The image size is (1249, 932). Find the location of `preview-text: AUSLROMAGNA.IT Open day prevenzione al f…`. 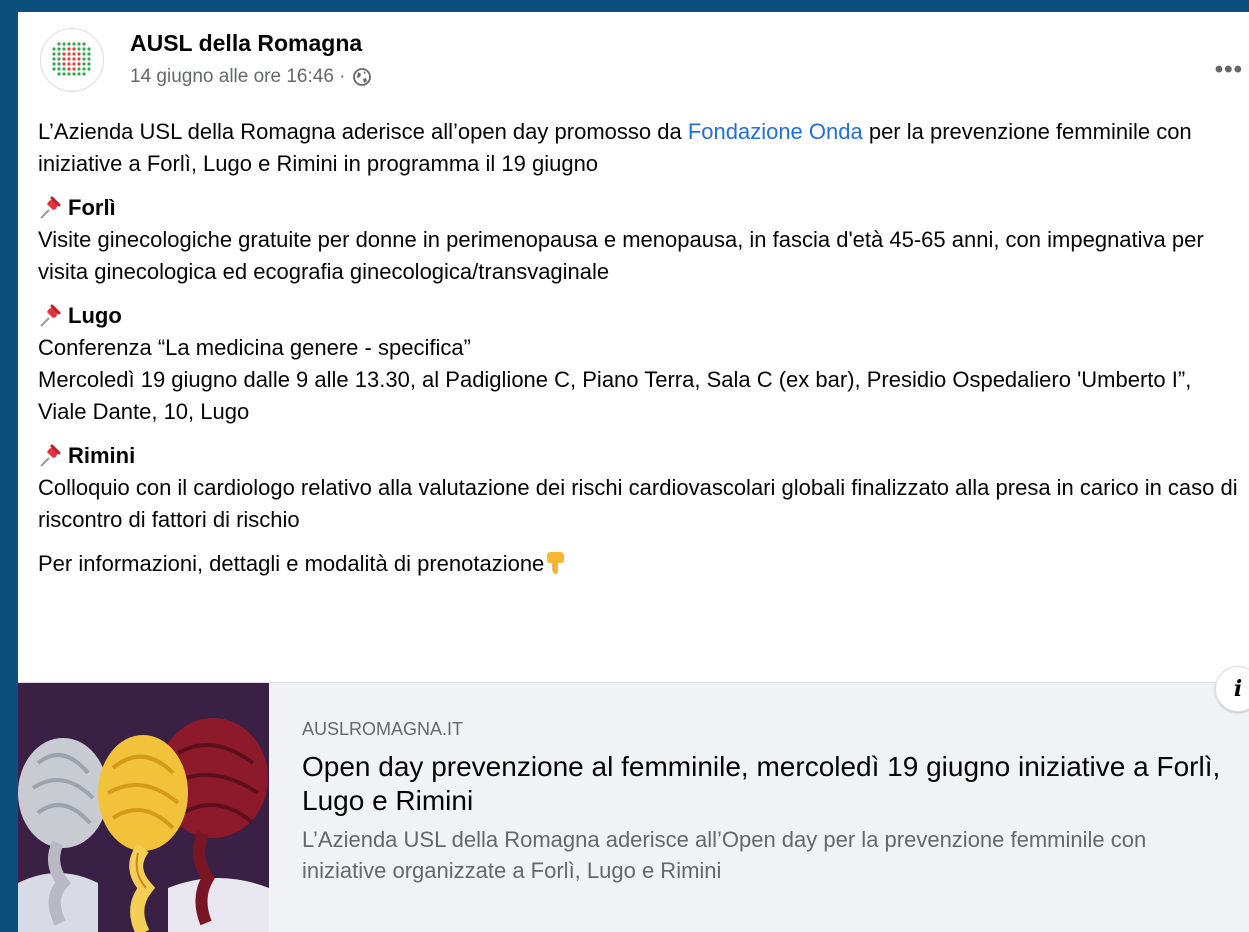

preview-text: AUSLROMAGNA.IT Open day prevenzione al f… is located at coordinates (762, 802).